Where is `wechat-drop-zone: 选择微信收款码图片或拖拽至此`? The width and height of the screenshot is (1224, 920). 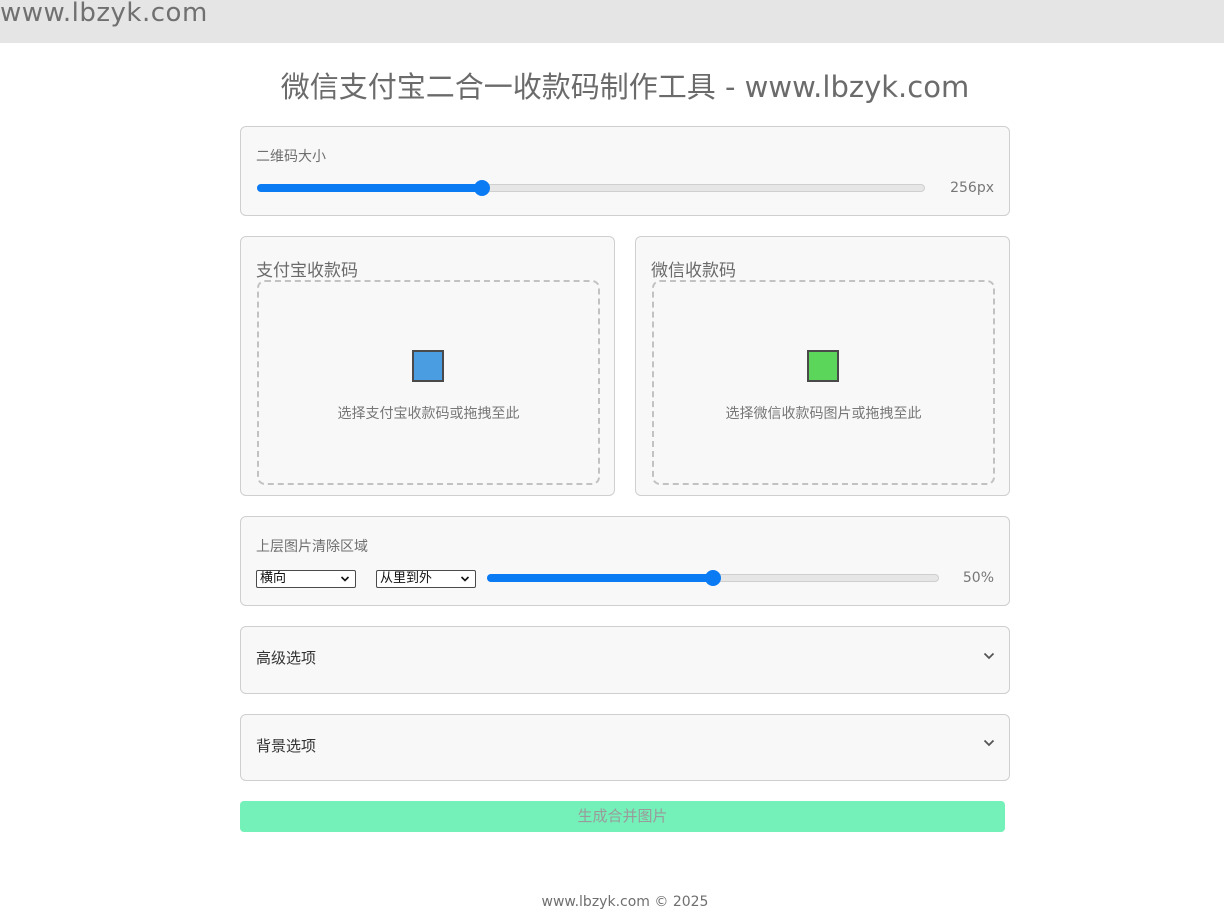
wechat-drop-zone: 选择微信收款码图片或拖拽至此 is located at coordinates (823, 382).